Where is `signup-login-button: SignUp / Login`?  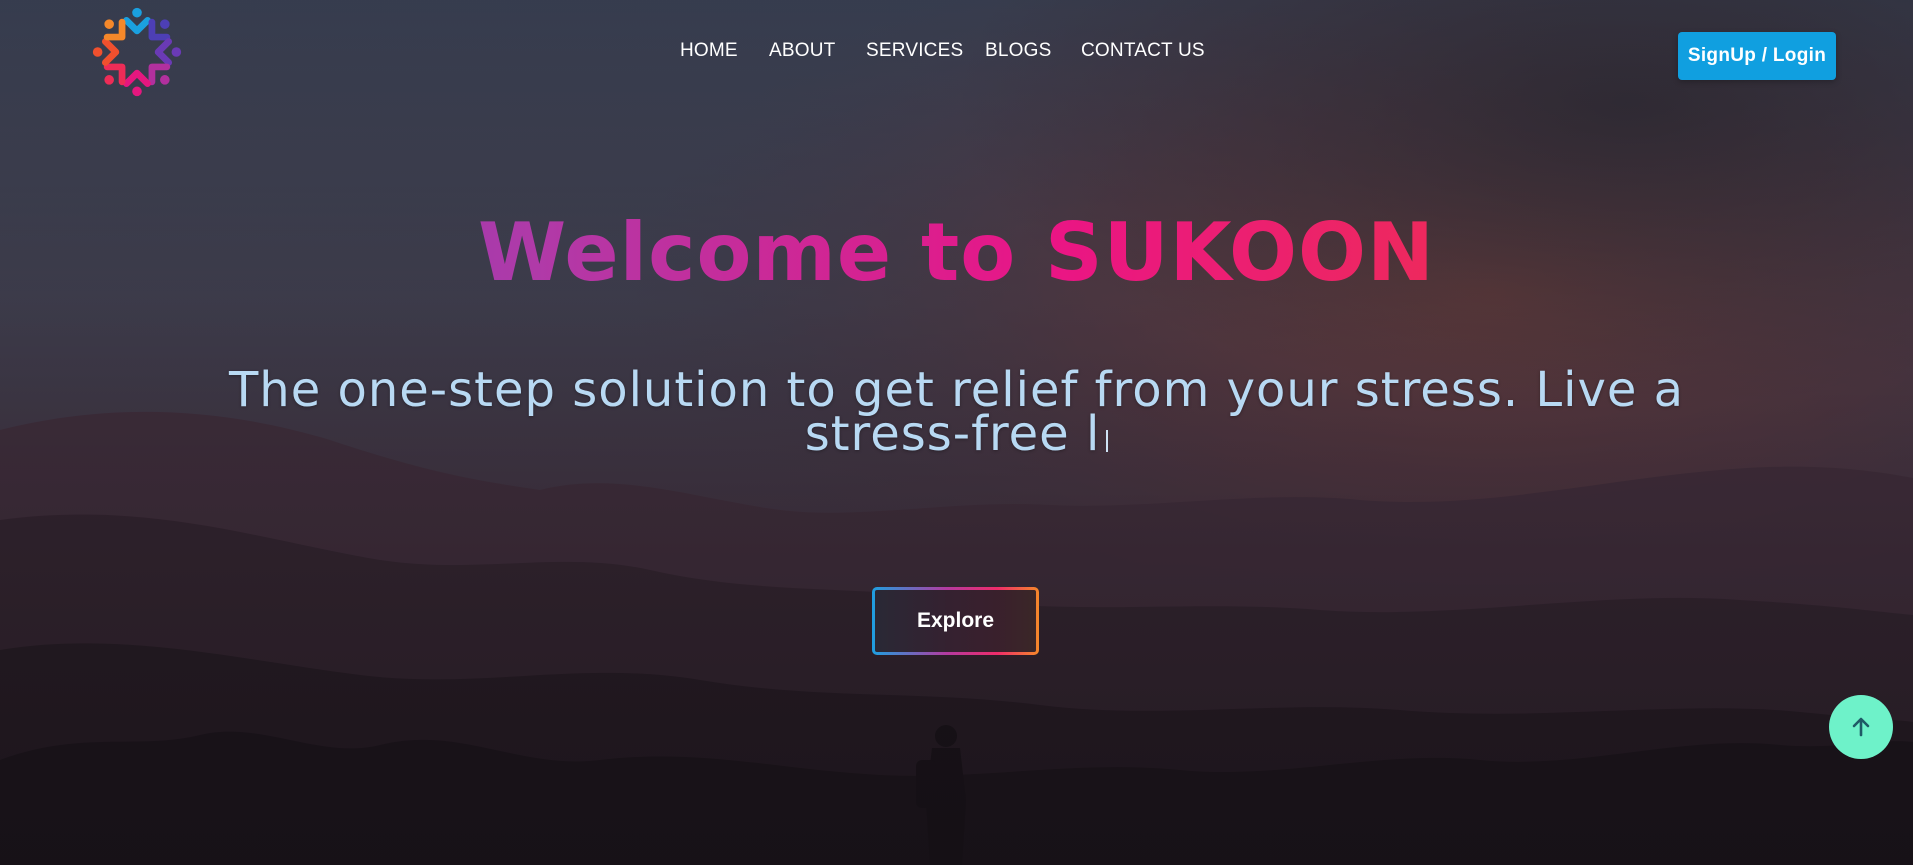 signup-login-button: SignUp / Login is located at coordinates (1757, 56).